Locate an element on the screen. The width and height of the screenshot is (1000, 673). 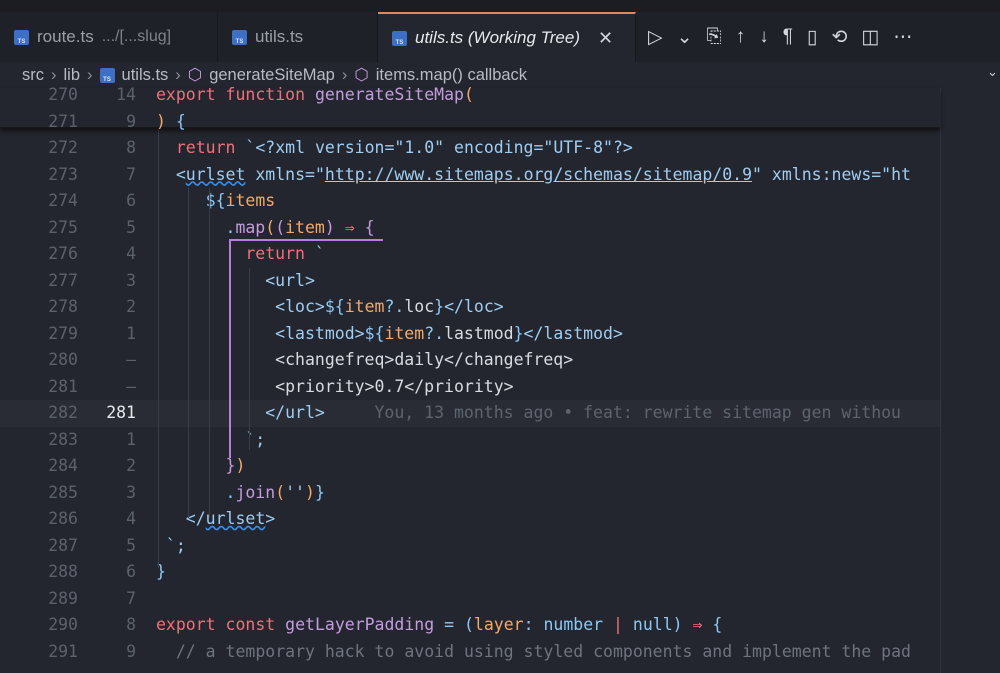
code-text: <priority>0.7</priority> is located at coordinates (394, 387).